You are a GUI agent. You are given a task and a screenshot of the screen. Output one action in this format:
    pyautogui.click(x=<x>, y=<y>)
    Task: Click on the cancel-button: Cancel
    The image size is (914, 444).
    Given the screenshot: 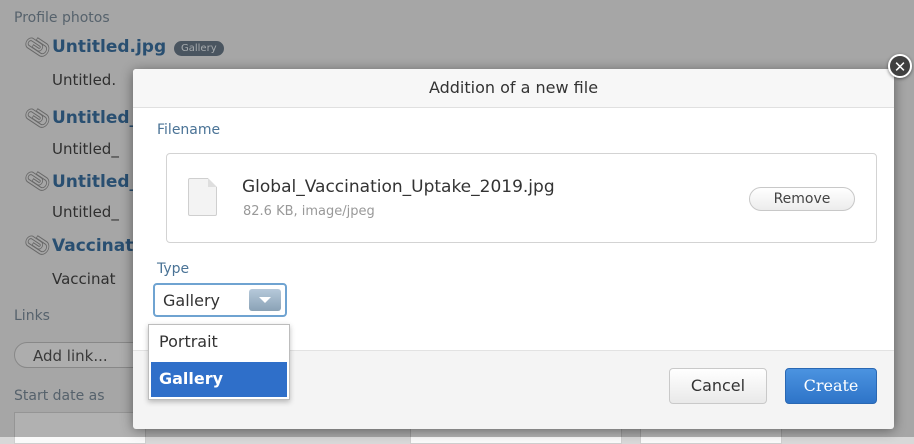 What is the action you would take?
    pyautogui.click(x=718, y=386)
    